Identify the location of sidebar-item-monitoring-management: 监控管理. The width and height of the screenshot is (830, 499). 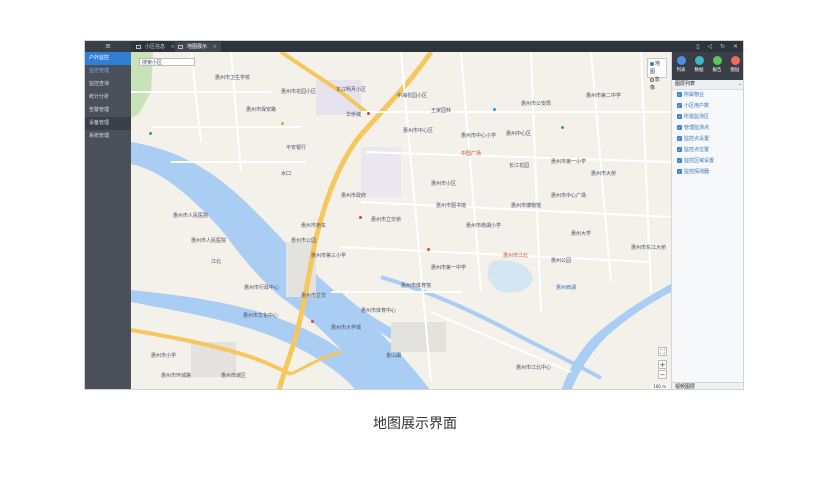
(108, 71).